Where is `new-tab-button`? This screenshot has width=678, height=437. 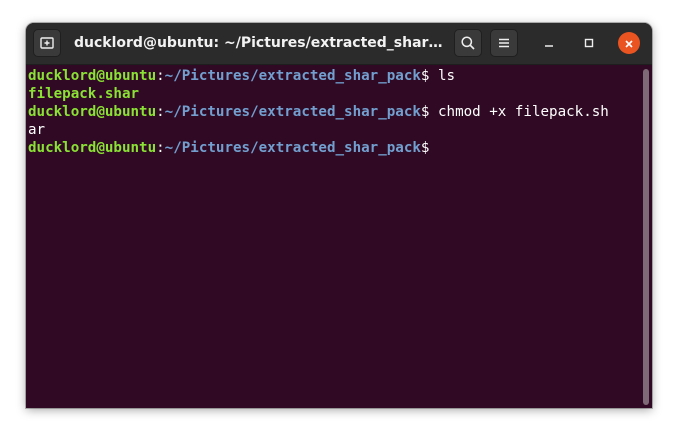 new-tab-button is located at coordinates (47, 43).